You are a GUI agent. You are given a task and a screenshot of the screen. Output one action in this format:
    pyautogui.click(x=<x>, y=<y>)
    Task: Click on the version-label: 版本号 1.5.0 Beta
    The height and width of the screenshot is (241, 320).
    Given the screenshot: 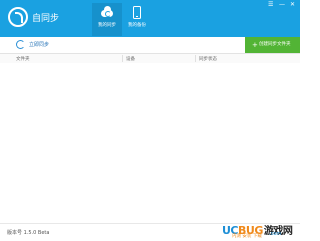 What is the action you would take?
    pyautogui.click(x=28, y=233)
    